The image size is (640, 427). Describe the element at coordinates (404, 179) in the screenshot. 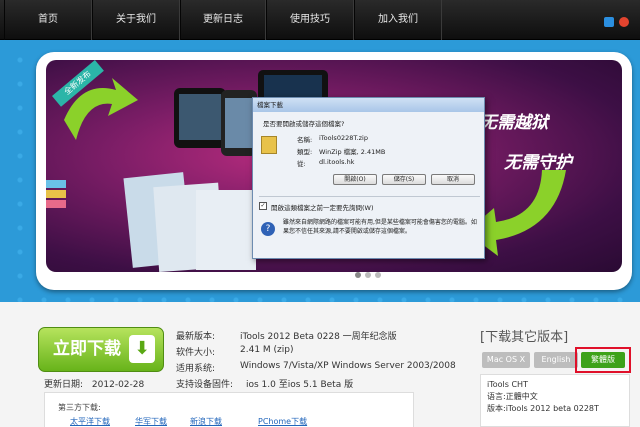

I see `save-button: 儲存(S)` at that location.